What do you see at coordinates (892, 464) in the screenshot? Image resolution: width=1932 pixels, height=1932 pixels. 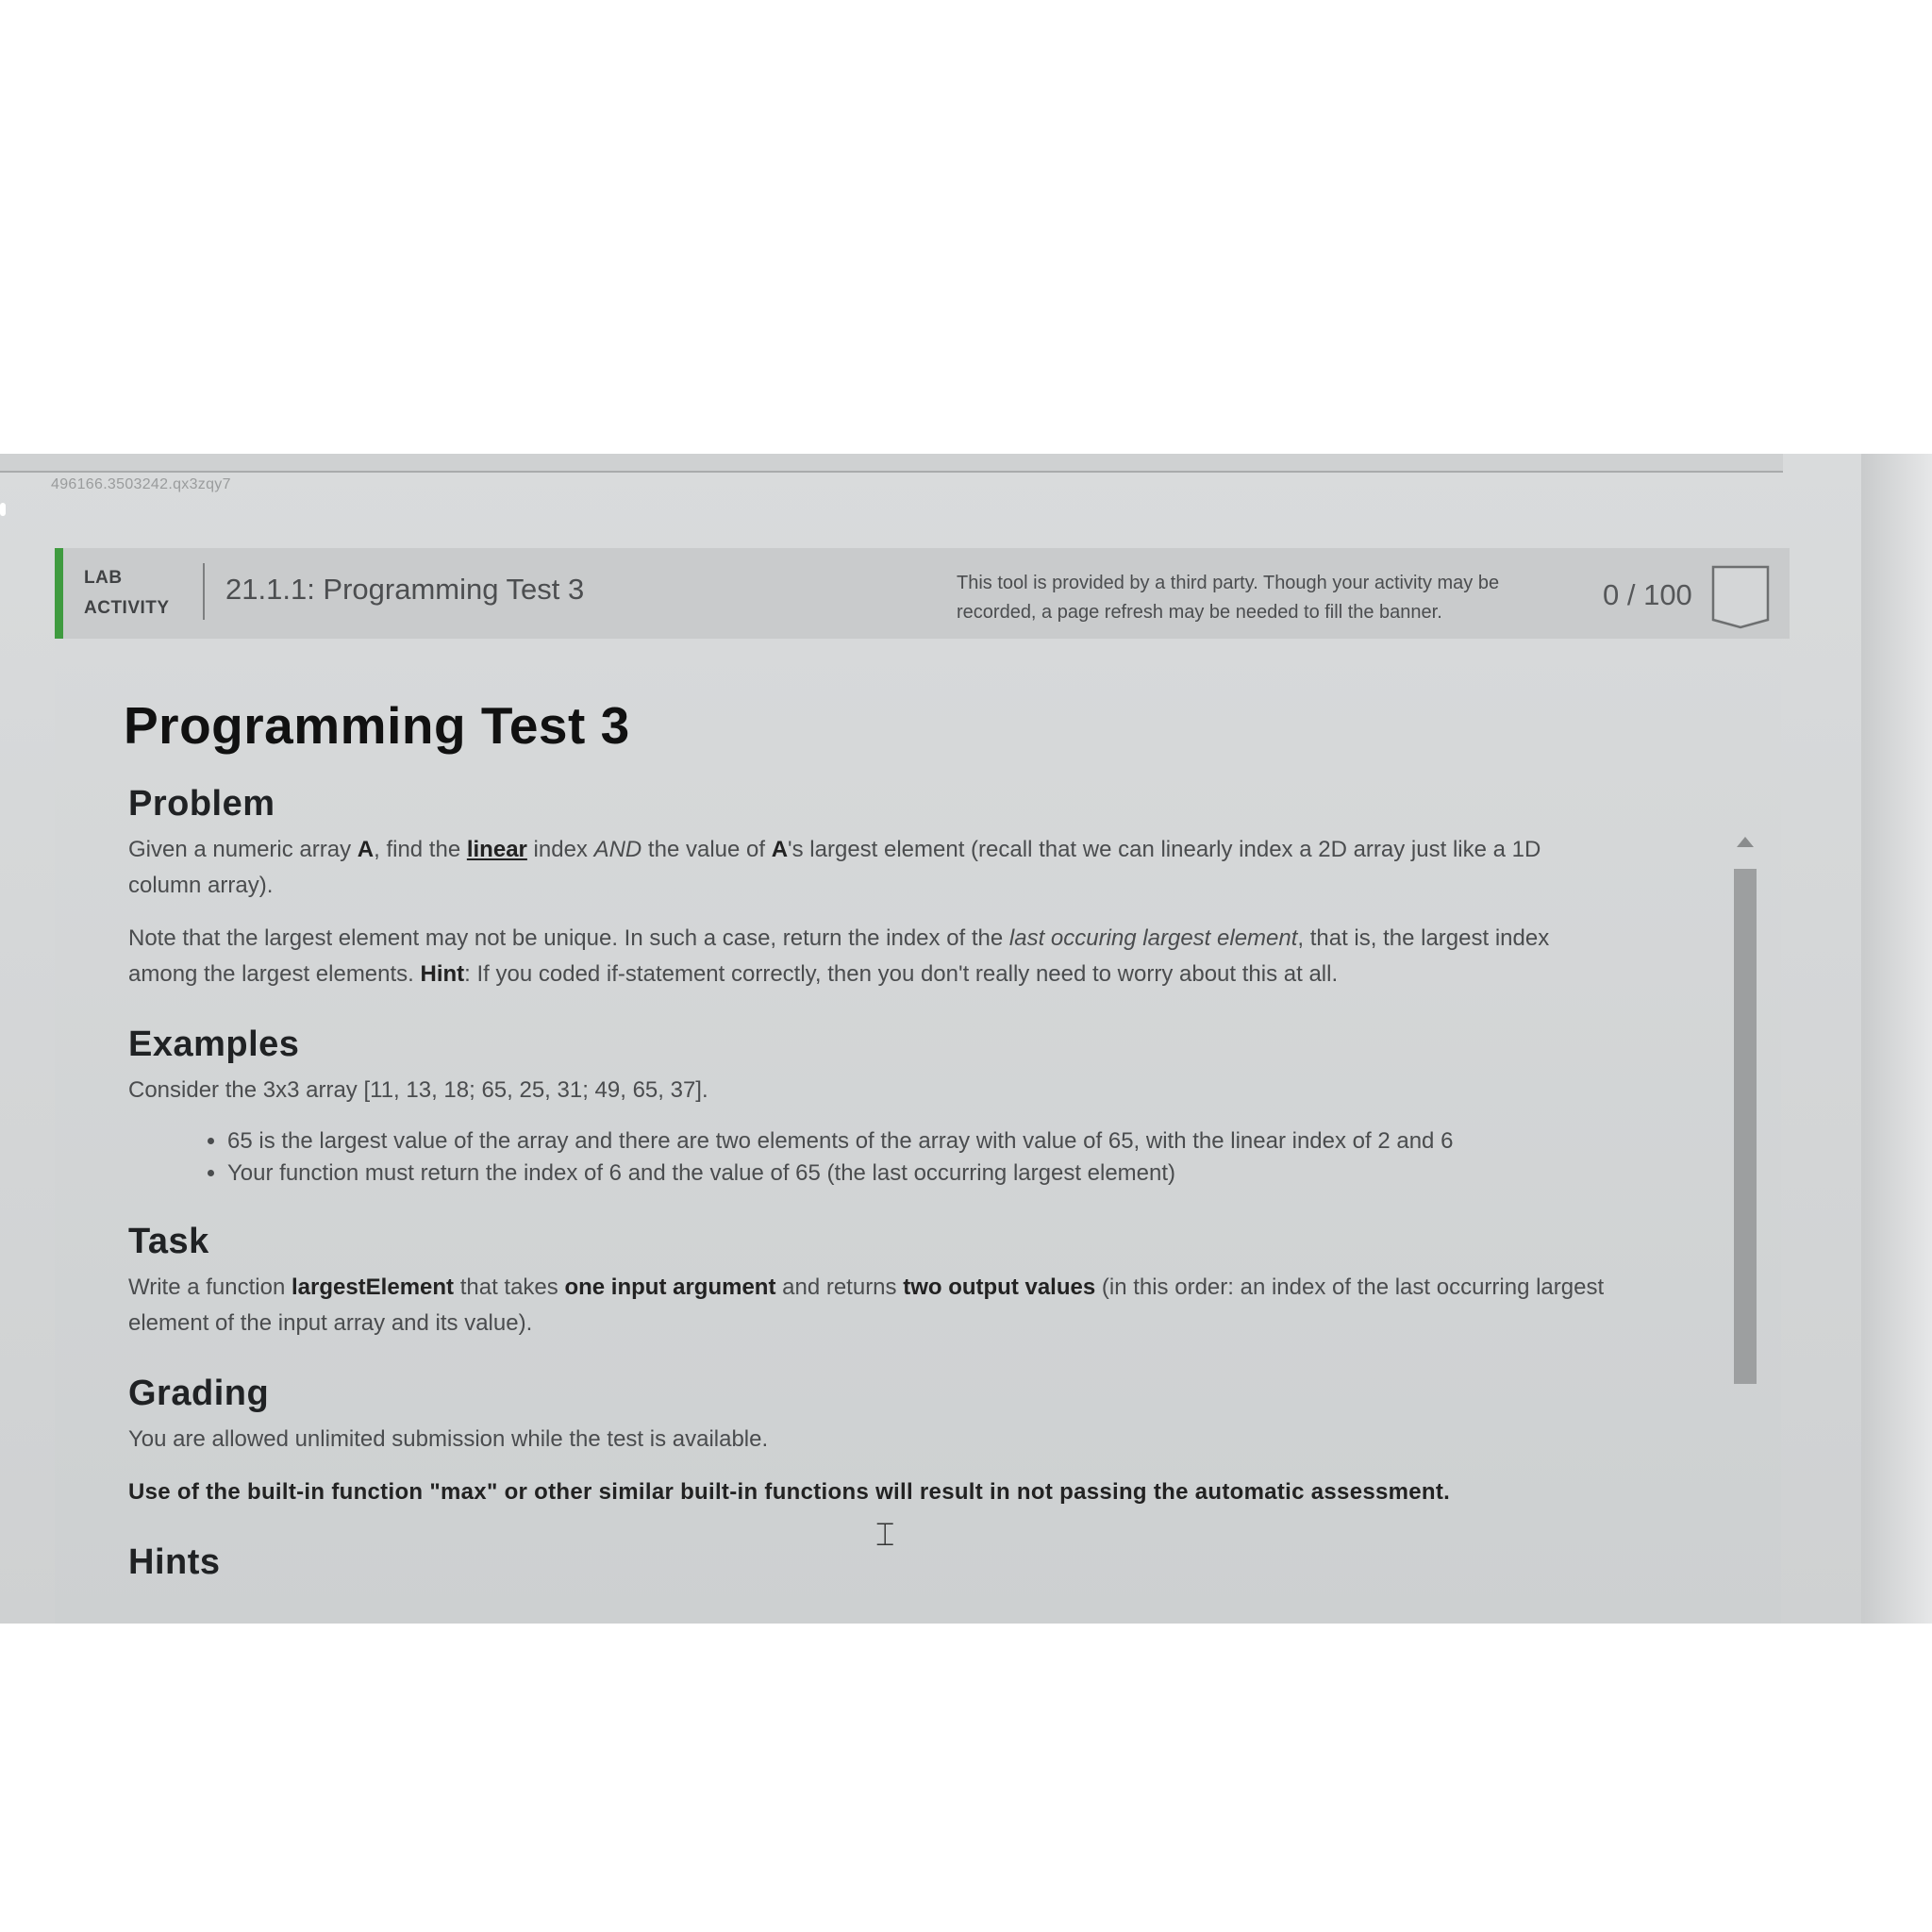 I see `monitor-bezel-top` at bounding box center [892, 464].